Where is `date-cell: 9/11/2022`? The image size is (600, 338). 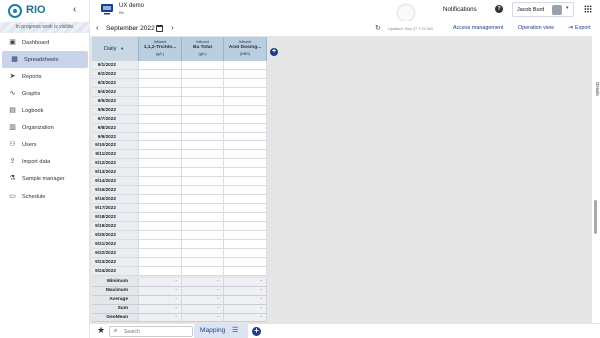
date-cell: 9/11/2022 is located at coordinates (115, 155).